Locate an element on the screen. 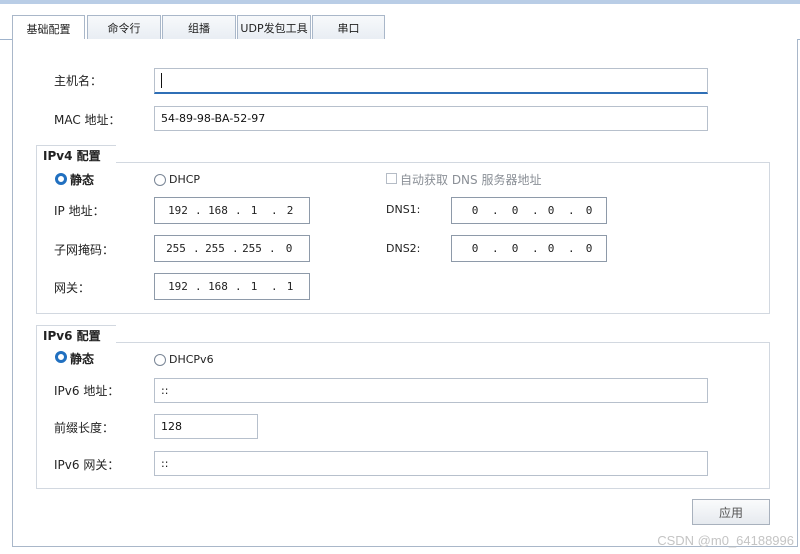  ip-address-label: IP 地址： is located at coordinates (79, 211).